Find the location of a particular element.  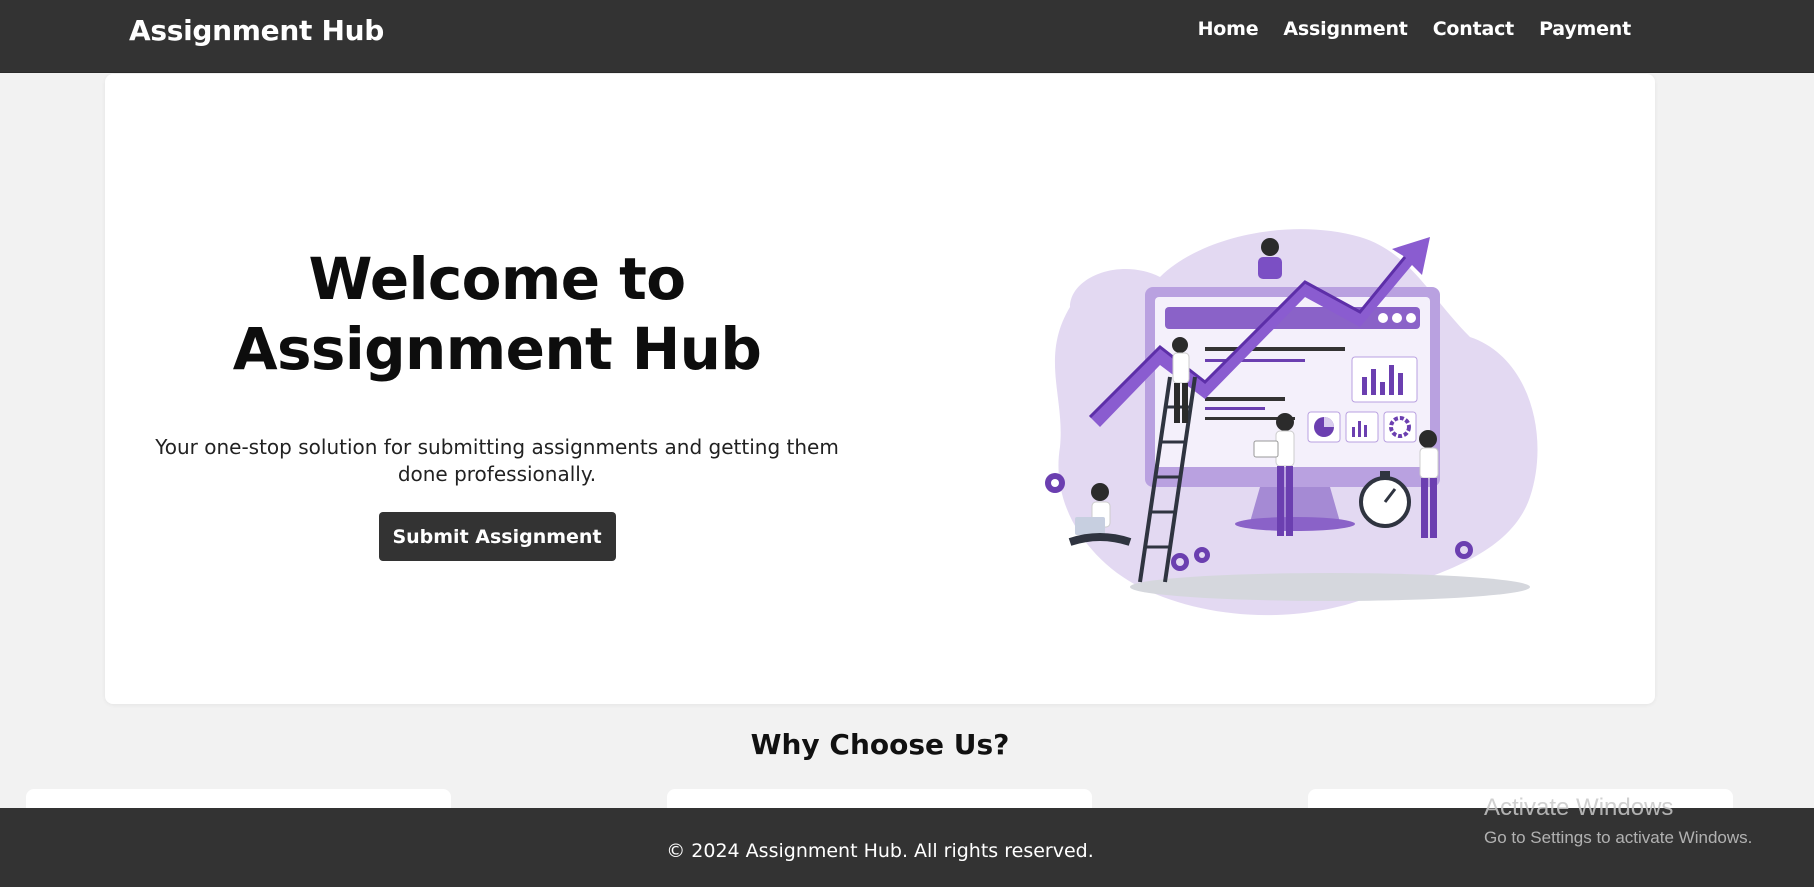

submit-assignment-button: Submit Assignment is located at coordinates (497, 536).